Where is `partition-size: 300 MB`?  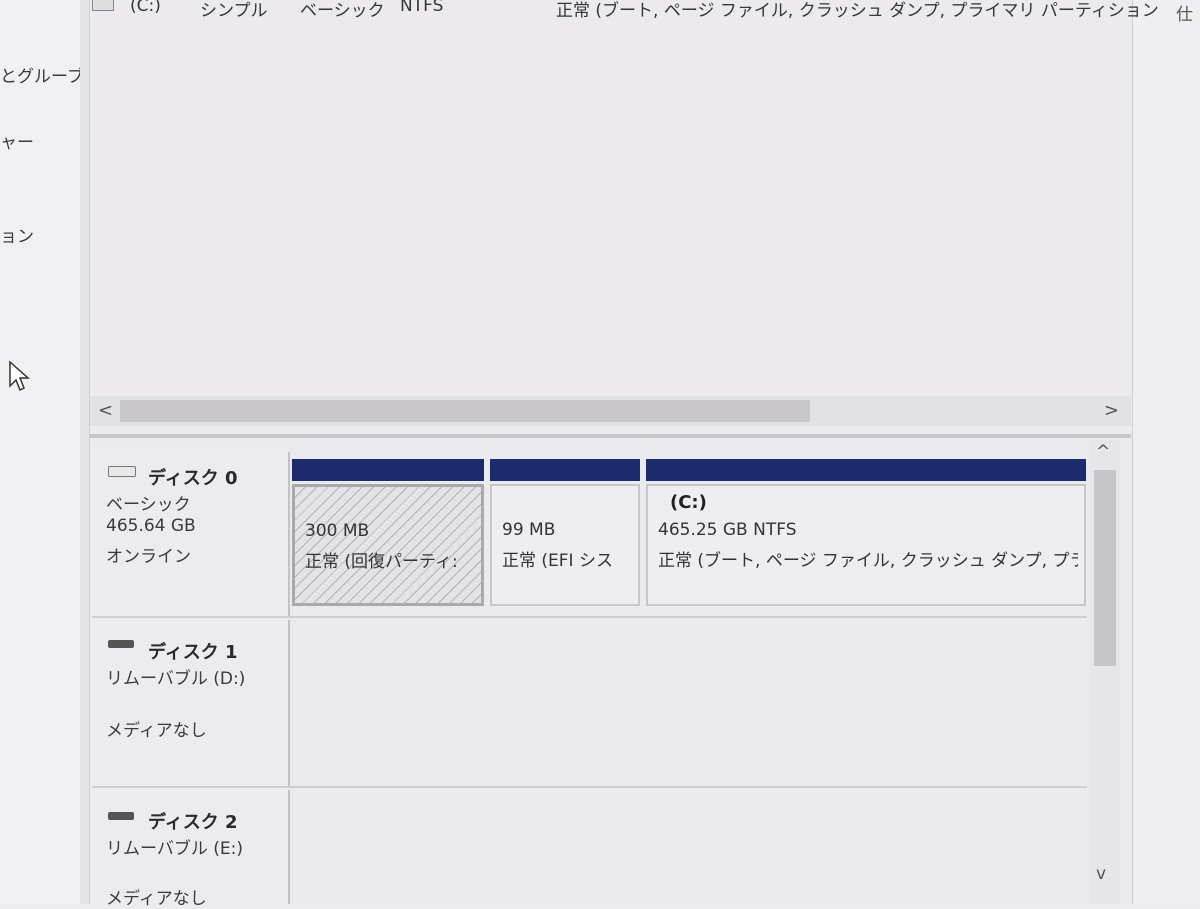 partition-size: 300 MB is located at coordinates (337, 531).